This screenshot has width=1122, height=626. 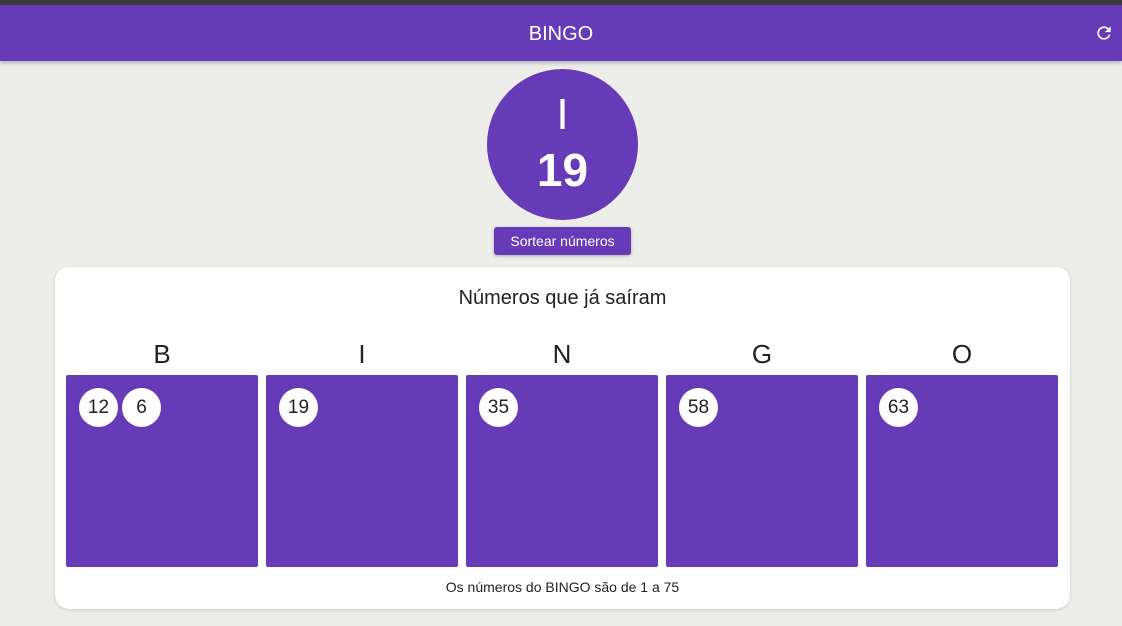 I want to click on number-chip: 19, so click(x=298, y=407).